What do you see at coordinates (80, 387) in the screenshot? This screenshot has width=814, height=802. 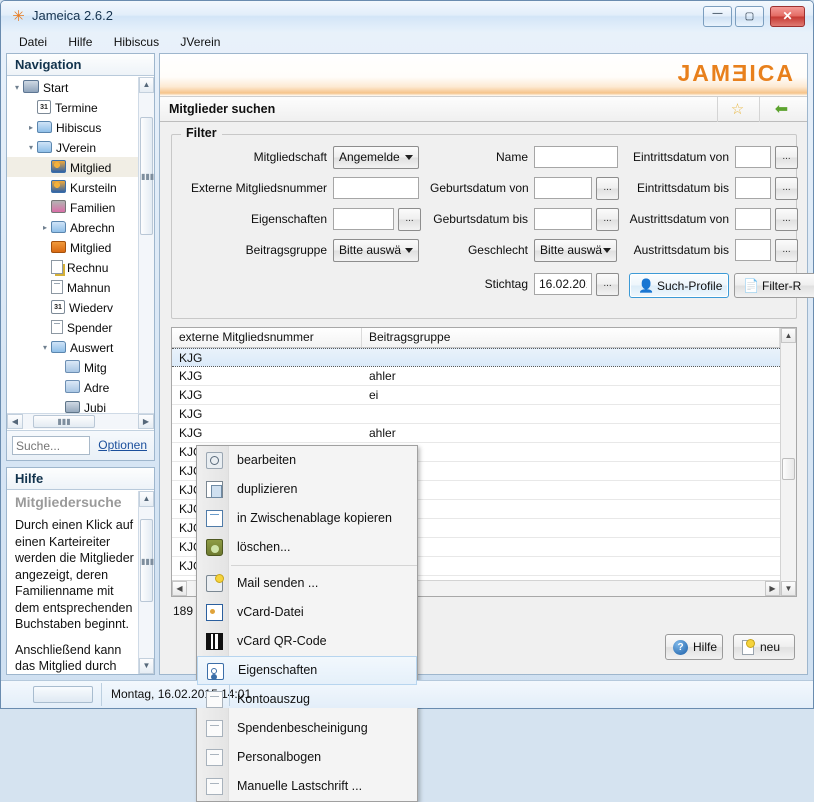 I see `sidebar-item-adre: Adre` at bounding box center [80, 387].